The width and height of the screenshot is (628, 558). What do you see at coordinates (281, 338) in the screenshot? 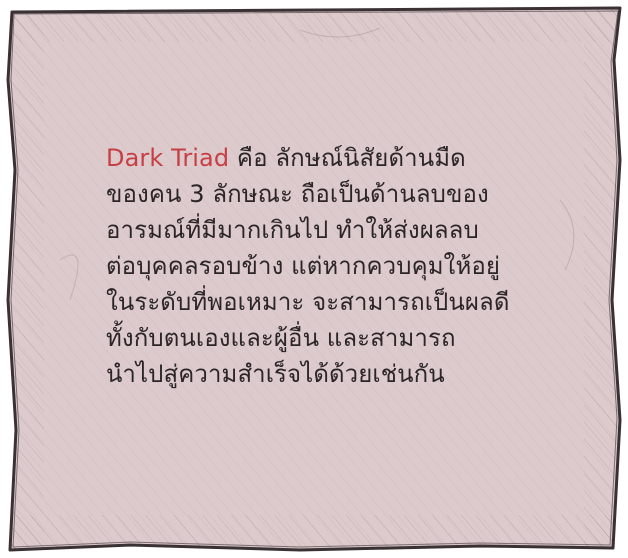
I see `text-line-6: ทั้งกับตนเองและผู้อื่น และสามารถ` at bounding box center [281, 338].